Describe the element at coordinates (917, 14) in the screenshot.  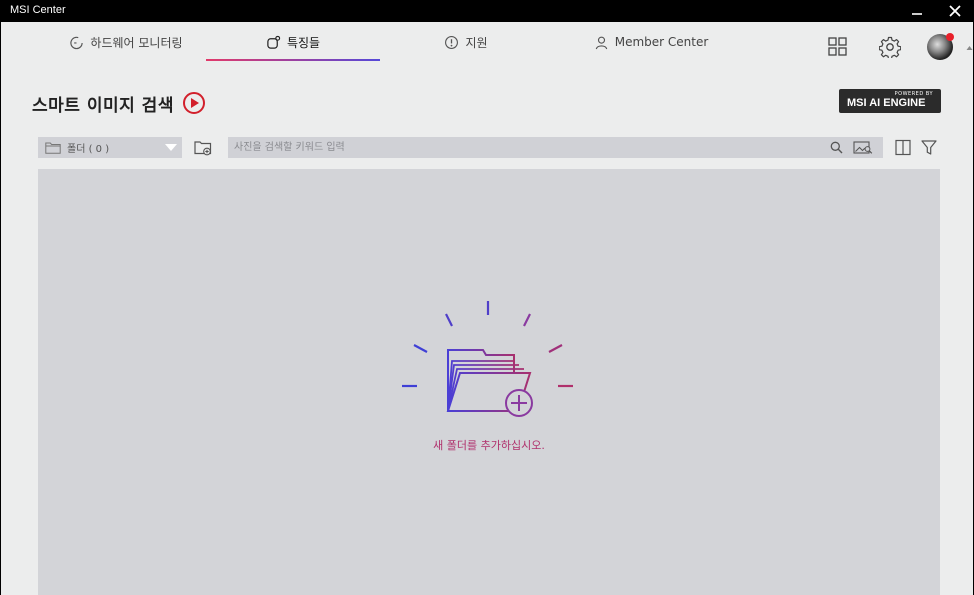
I see `minimize-icon` at that location.